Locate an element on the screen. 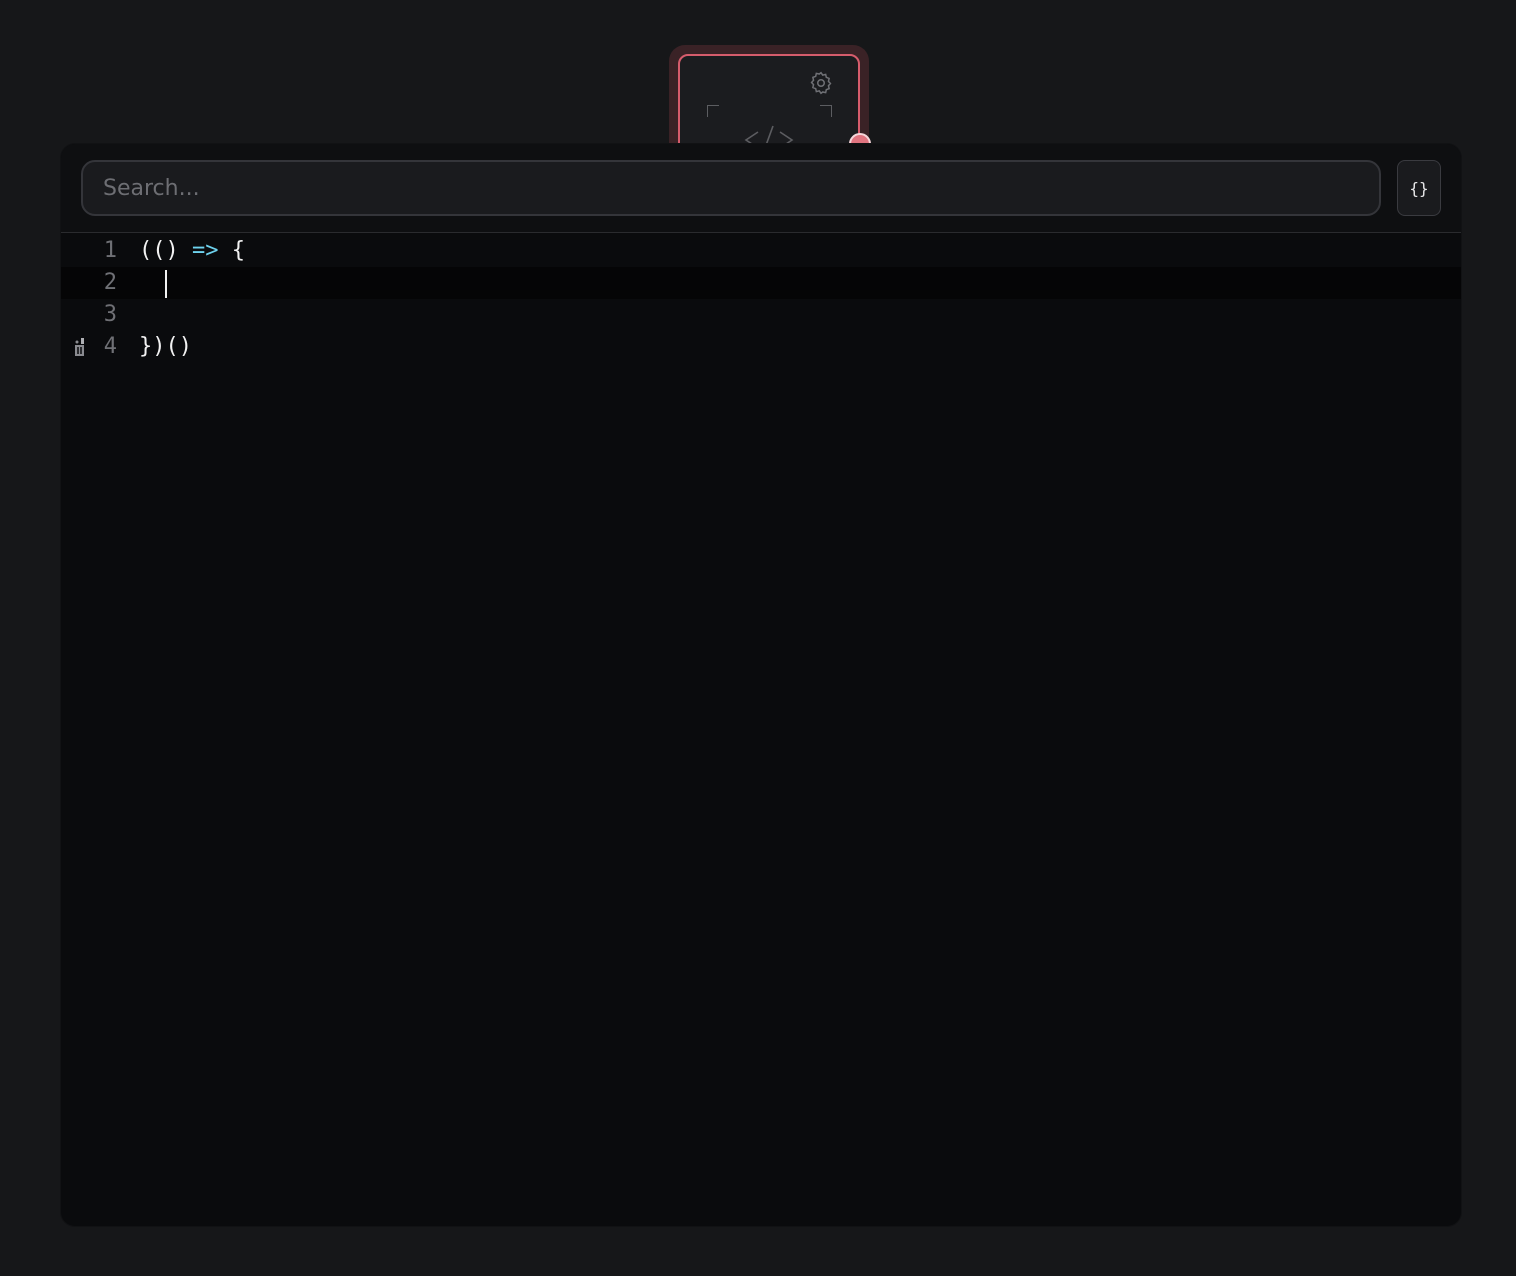 This screenshot has height=1276, width=1516. gear-icon is located at coordinates (821, 83).